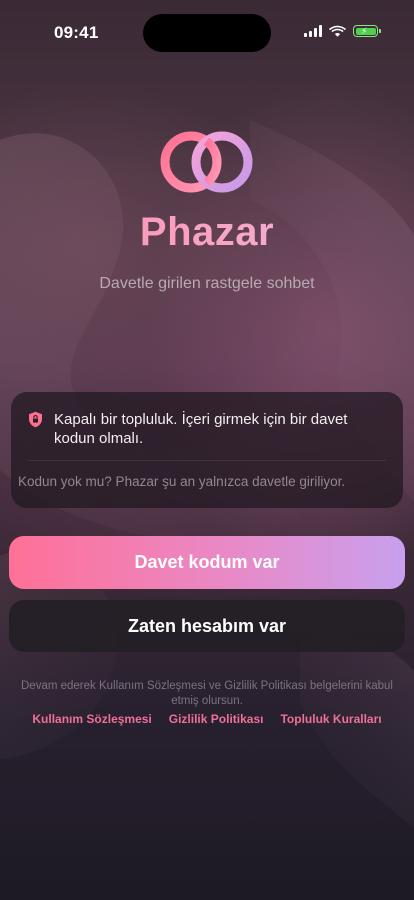  I want to click on cellular-signal-icon, so click(313, 31).